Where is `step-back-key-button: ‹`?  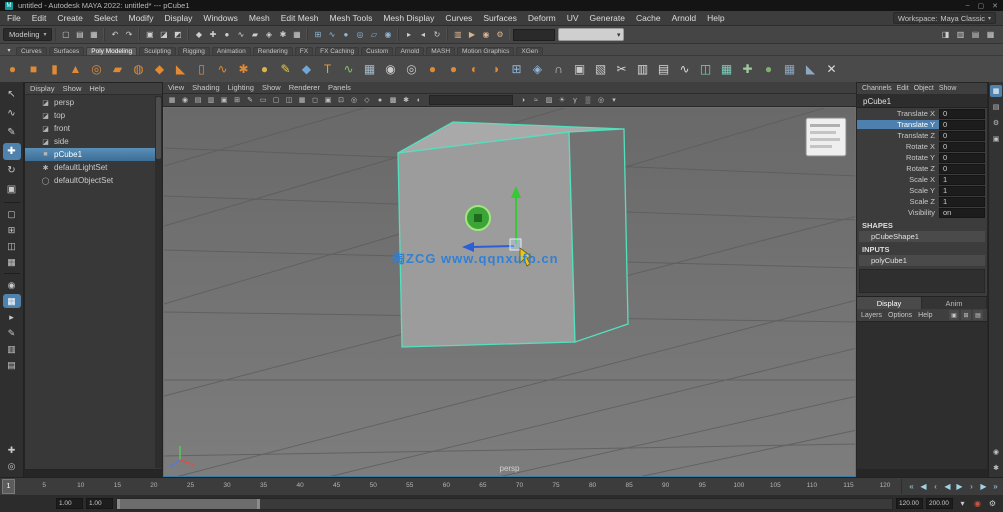 step-back-key-button: ‹ is located at coordinates (935, 486).